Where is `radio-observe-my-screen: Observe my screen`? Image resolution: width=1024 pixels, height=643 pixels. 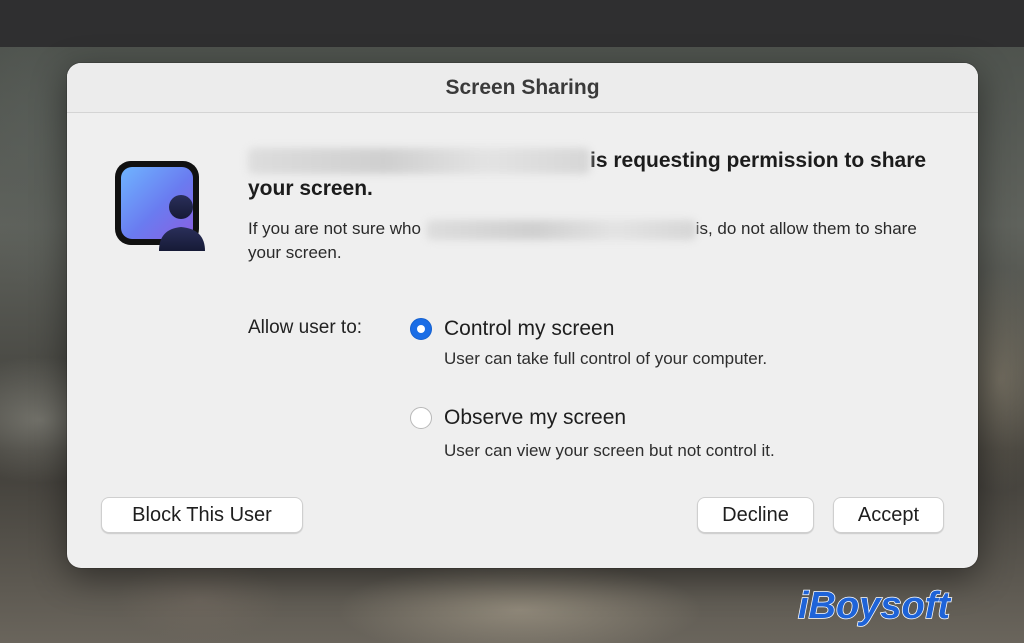
radio-observe-my-screen: Observe my screen is located at coordinates (518, 418).